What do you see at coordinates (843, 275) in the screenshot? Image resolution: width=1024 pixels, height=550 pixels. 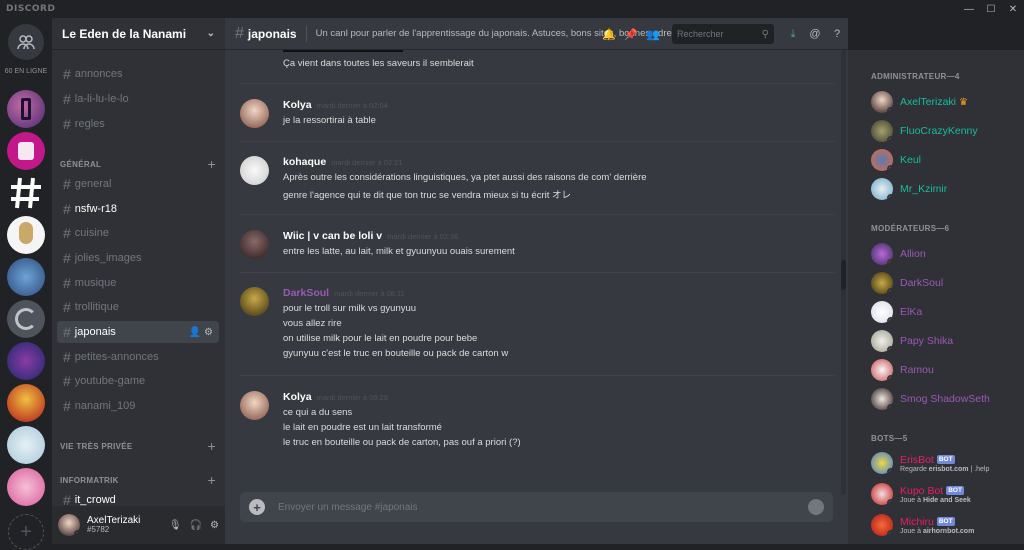 I see `scrollbar-thumb` at bounding box center [843, 275].